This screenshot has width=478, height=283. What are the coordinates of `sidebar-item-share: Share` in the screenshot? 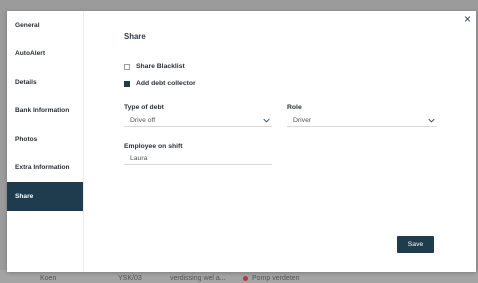 It's located at (45, 196).